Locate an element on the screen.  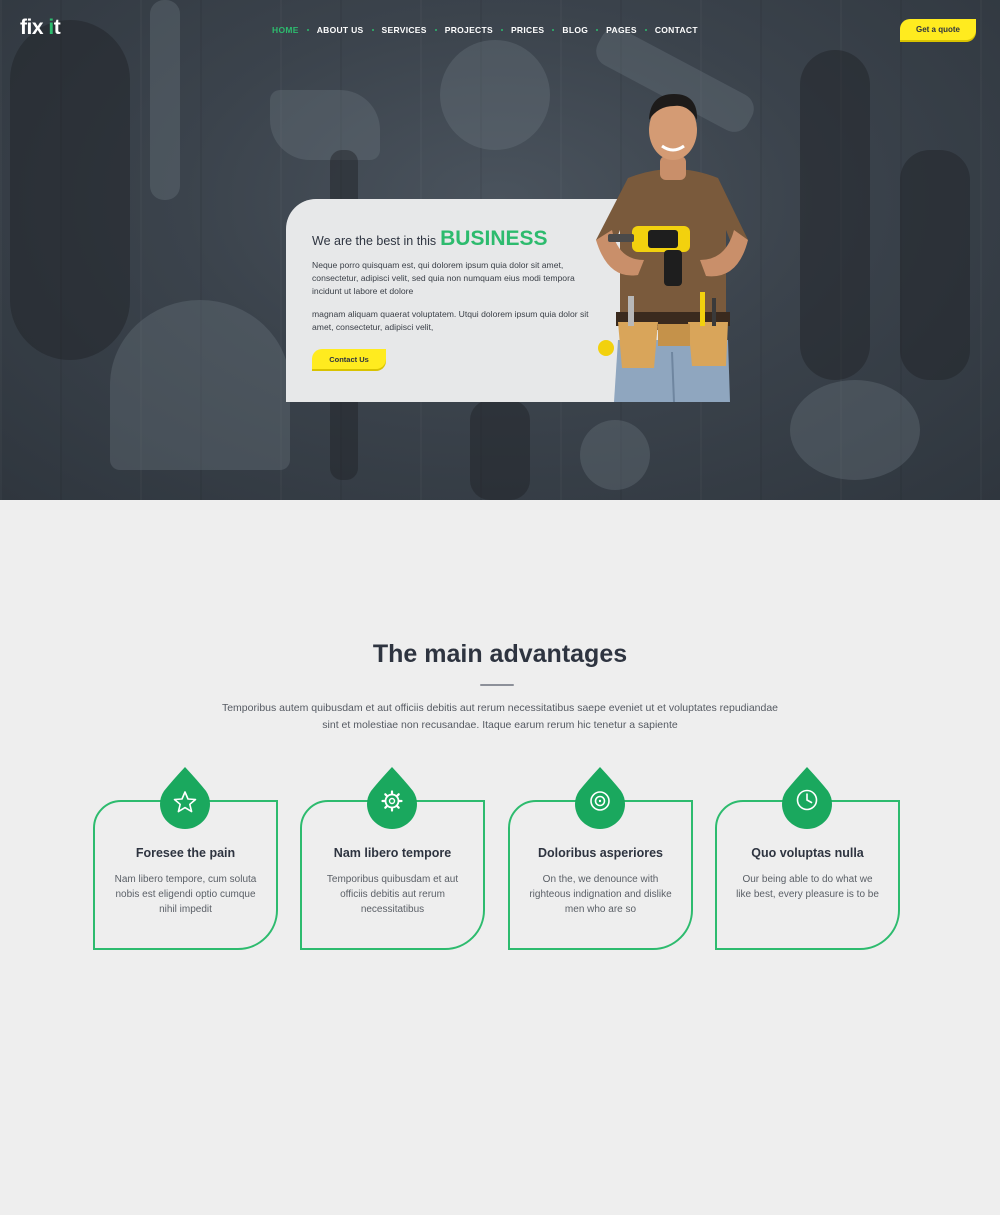
nav-item-pages: PAGES is located at coordinates (621, 30).